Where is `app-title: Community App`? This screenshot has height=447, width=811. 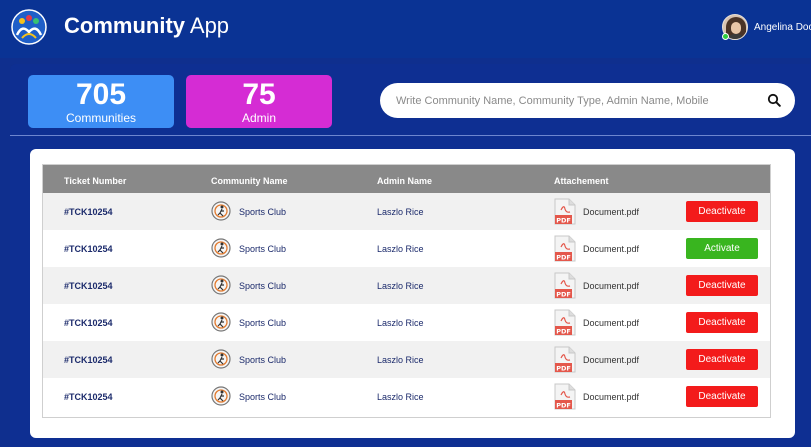
app-title: Community App is located at coordinates (146, 26).